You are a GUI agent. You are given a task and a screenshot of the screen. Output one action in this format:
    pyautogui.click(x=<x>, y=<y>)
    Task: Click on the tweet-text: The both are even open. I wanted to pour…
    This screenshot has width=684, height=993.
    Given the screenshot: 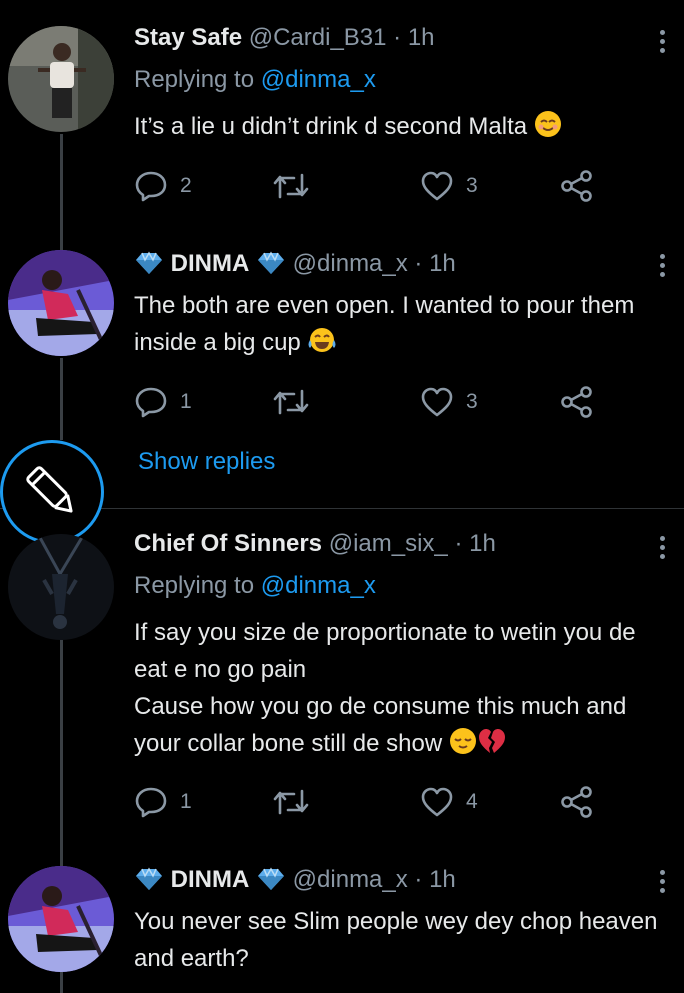 What is the action you would take?
    pyautogui.click(x=399, y=326)
    